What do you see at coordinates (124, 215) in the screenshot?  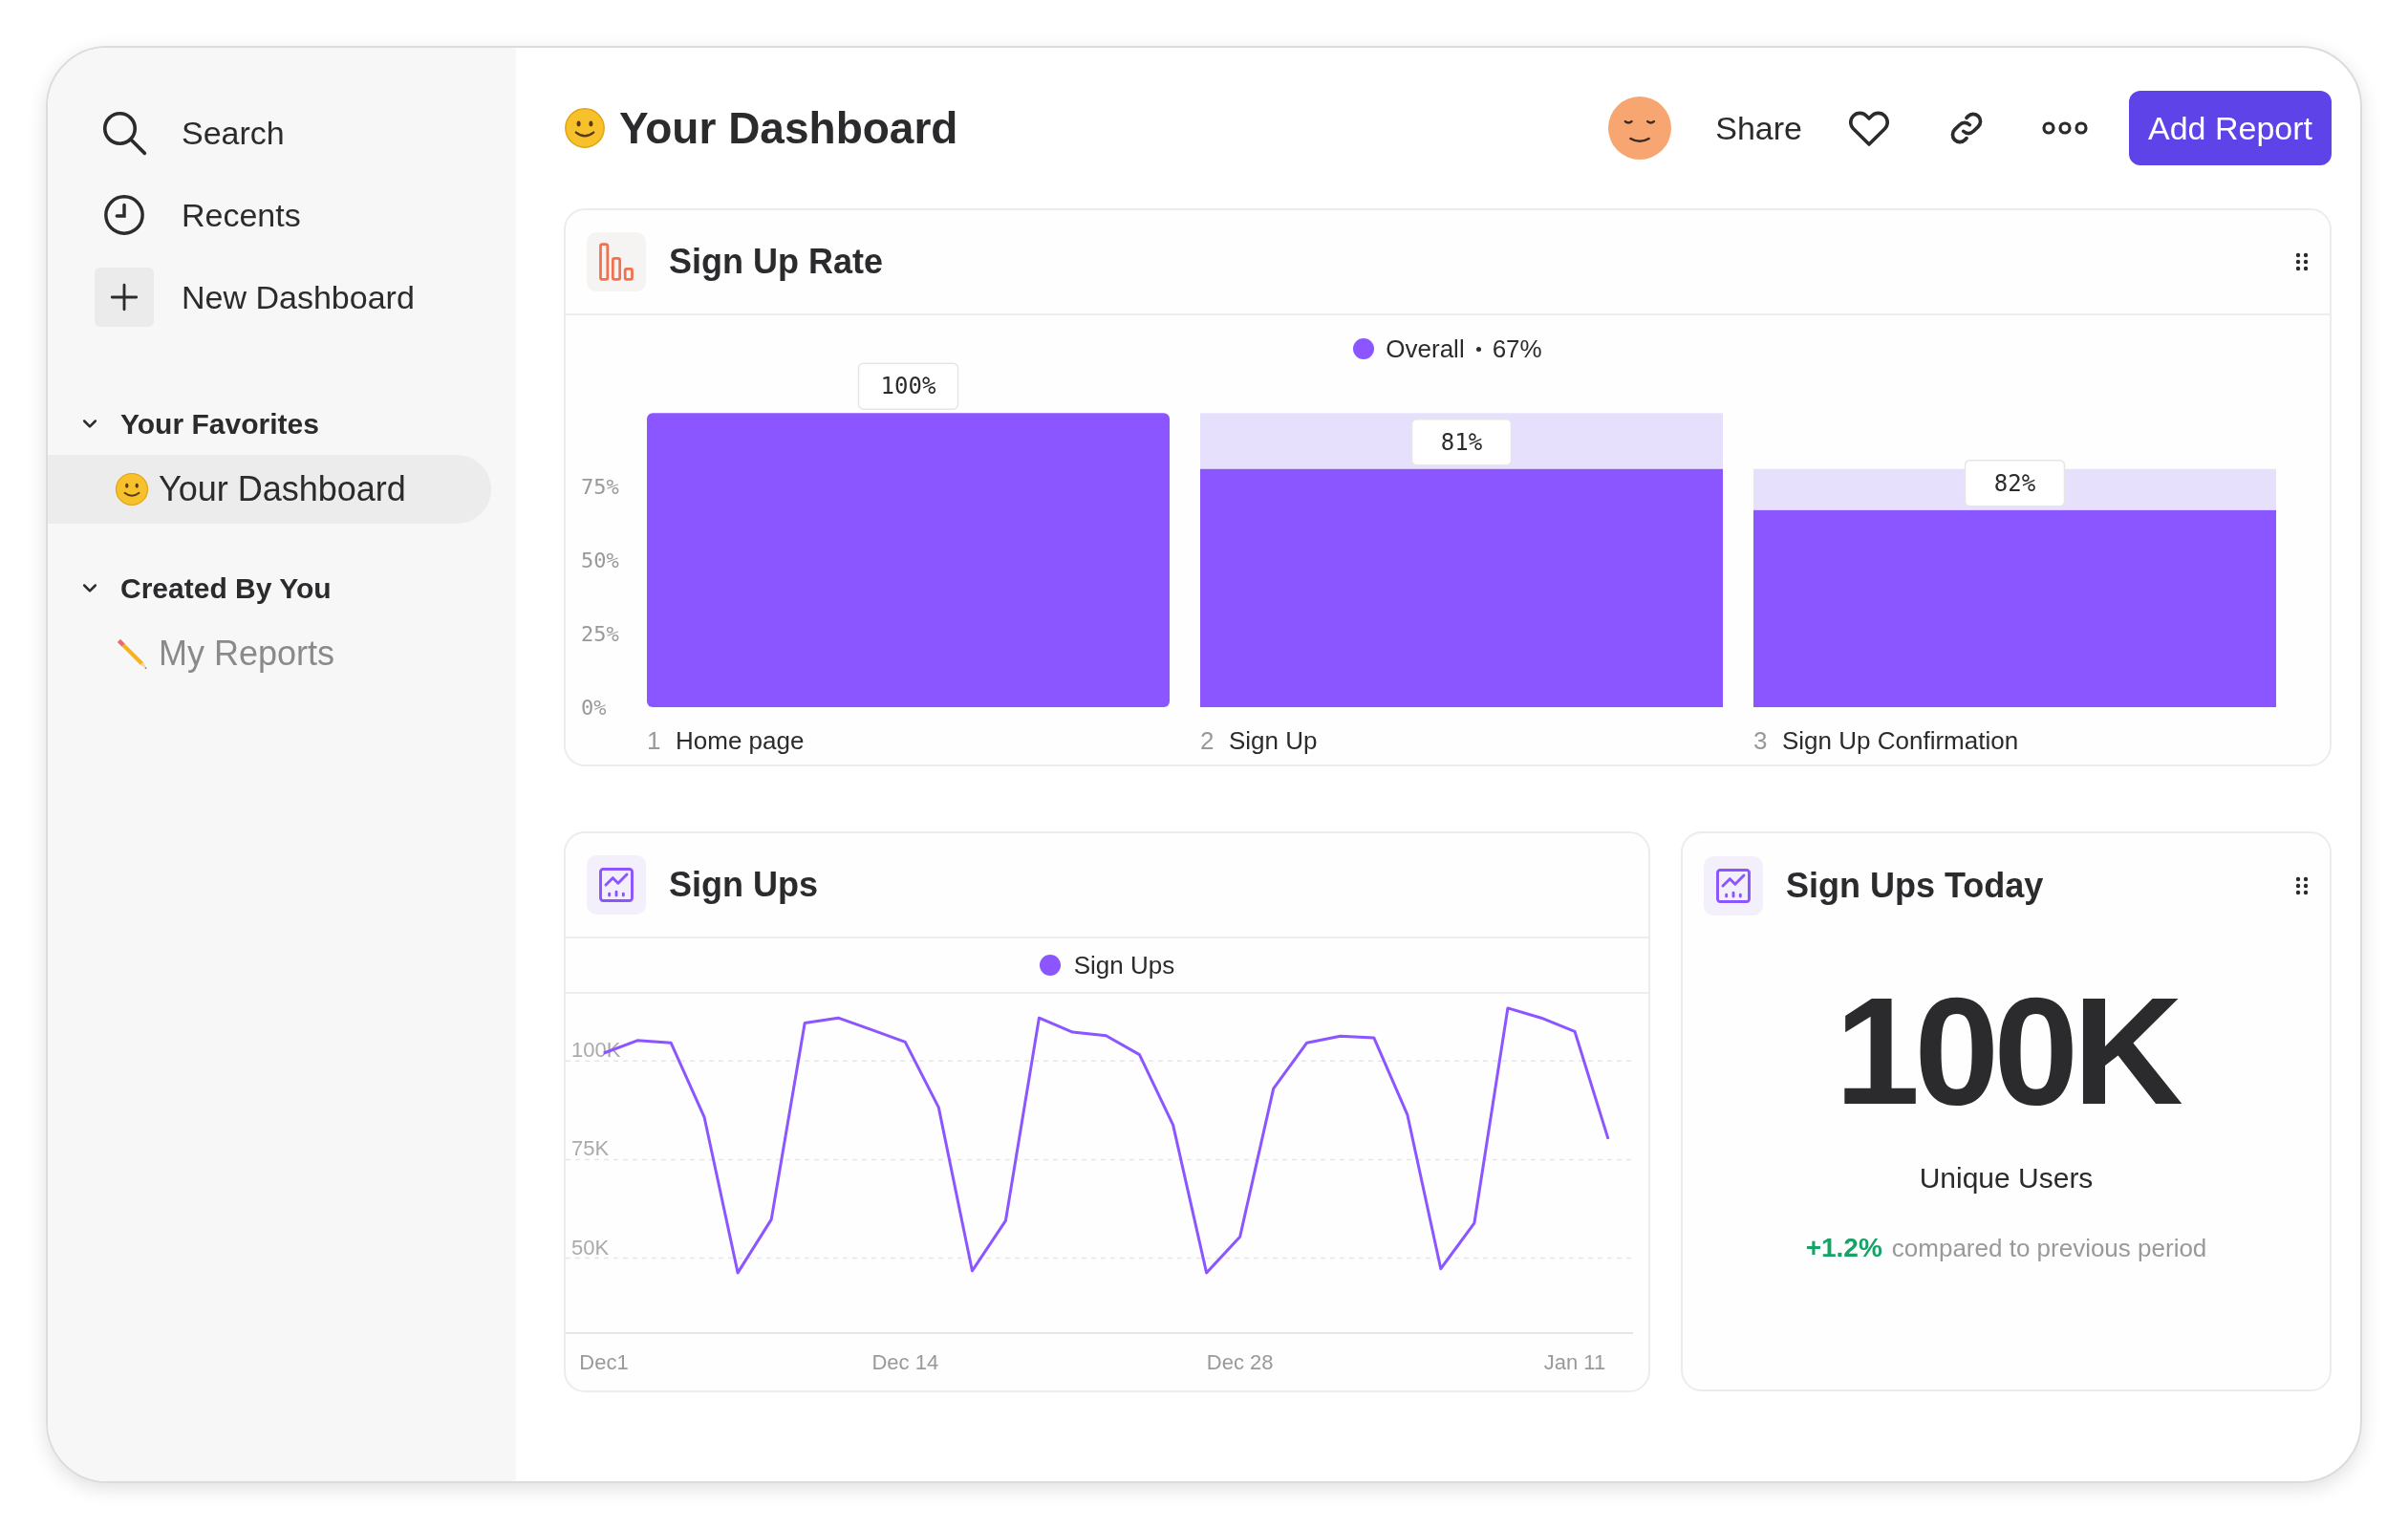 I see `clock-icon` at bounding box center [124, 215].